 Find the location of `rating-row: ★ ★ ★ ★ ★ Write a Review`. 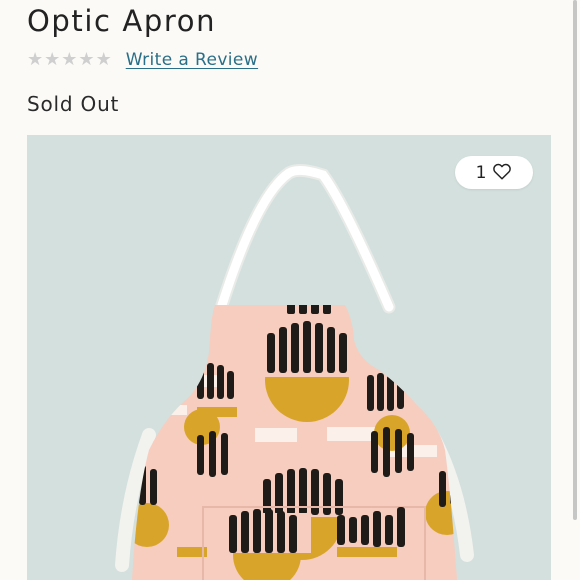

rating-row: ★ ★ ★ ★ ★ Write a Review is located at coordinates (142, 60).